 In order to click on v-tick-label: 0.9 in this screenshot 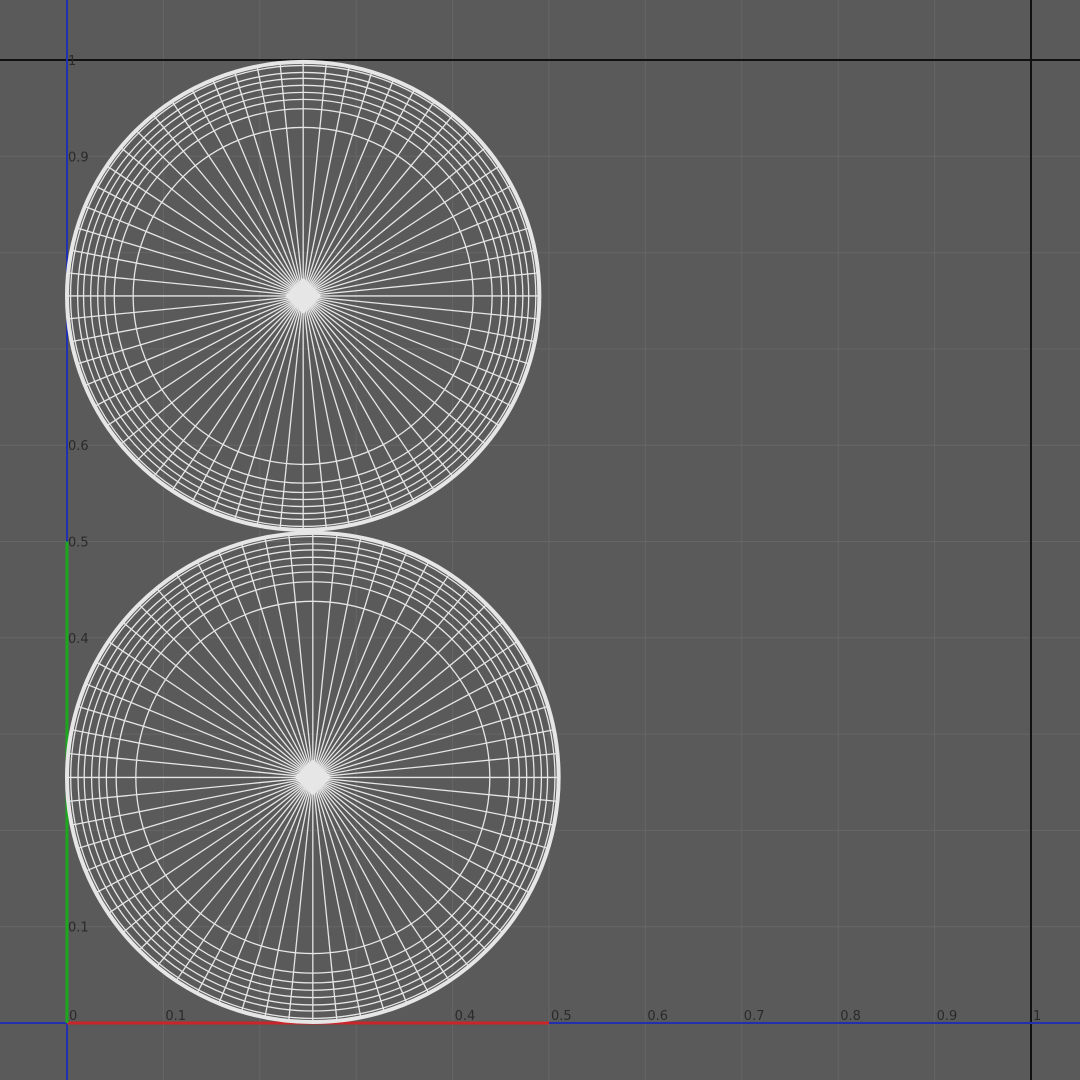, I will do `click(78, 157)`.